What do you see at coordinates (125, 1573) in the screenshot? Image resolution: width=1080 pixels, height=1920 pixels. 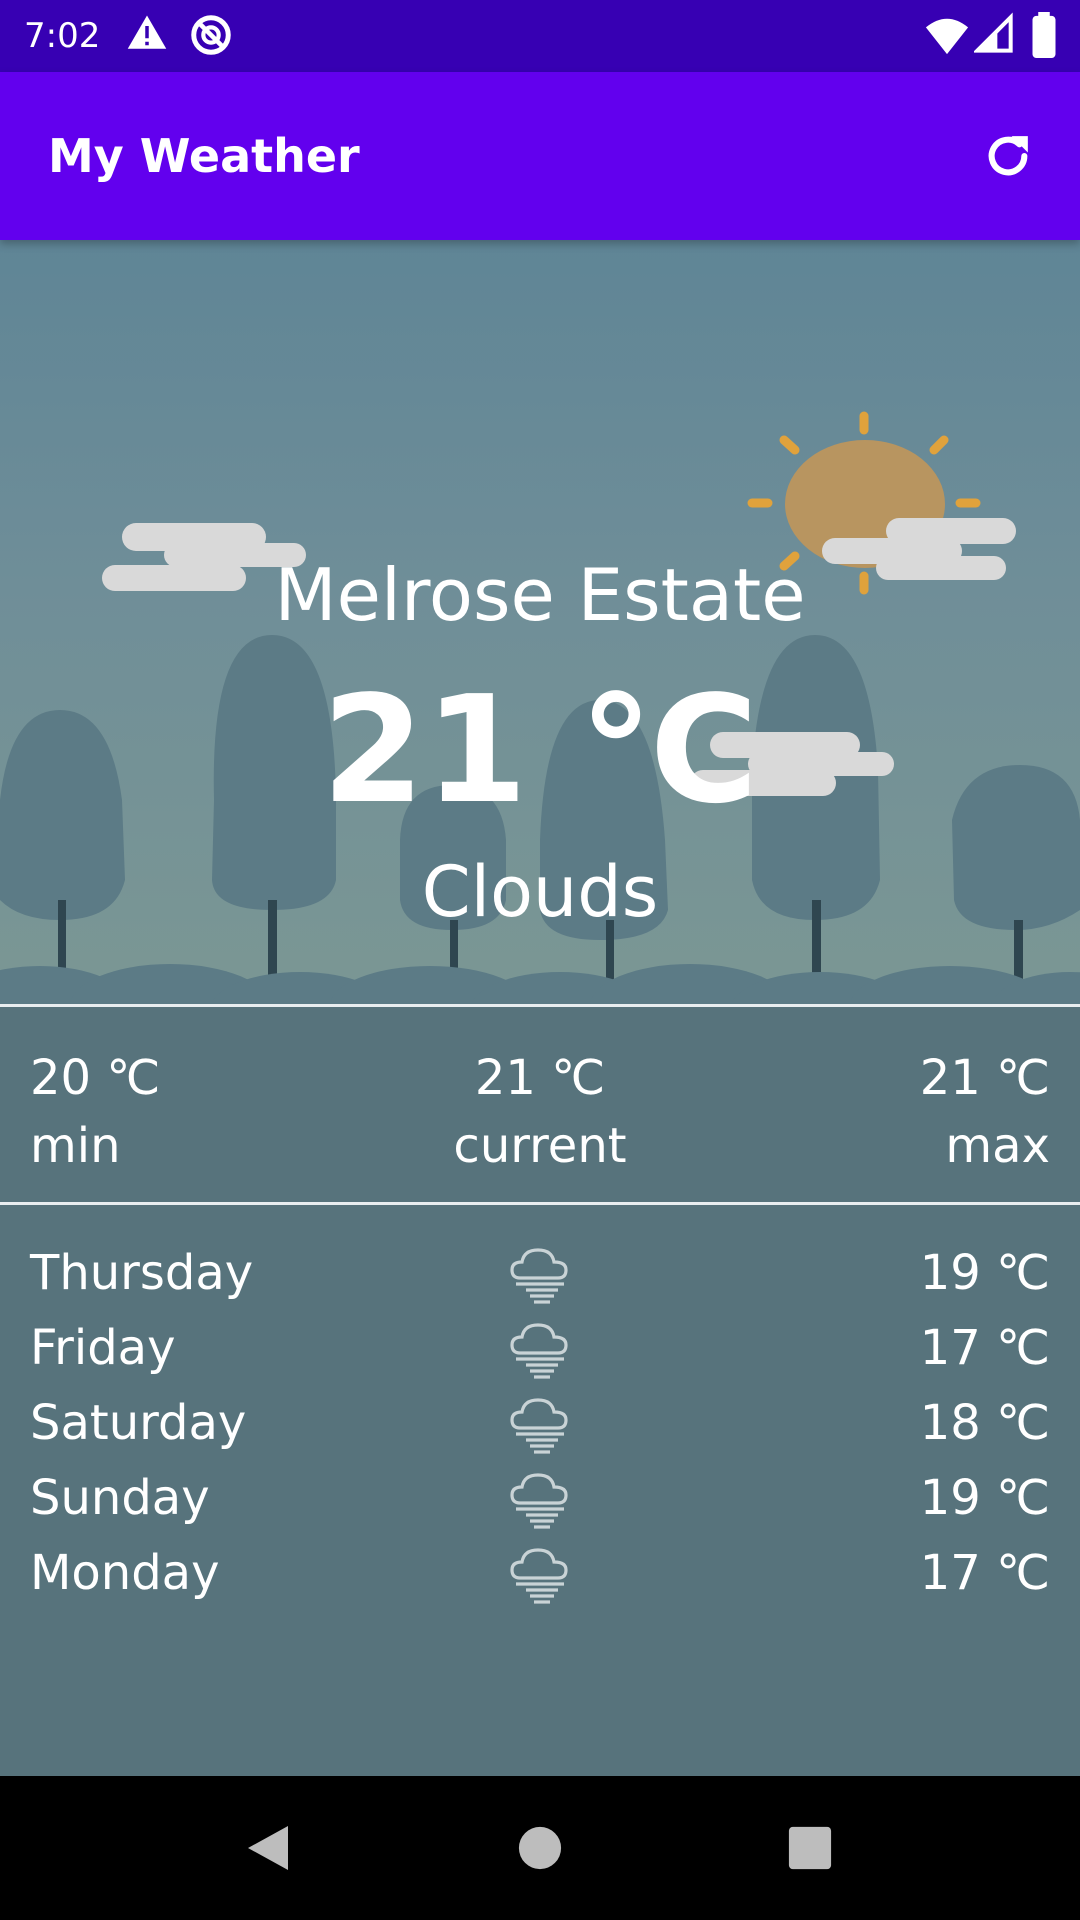 I see `forecast-day: Monday` at bounding box center [125, 1573].